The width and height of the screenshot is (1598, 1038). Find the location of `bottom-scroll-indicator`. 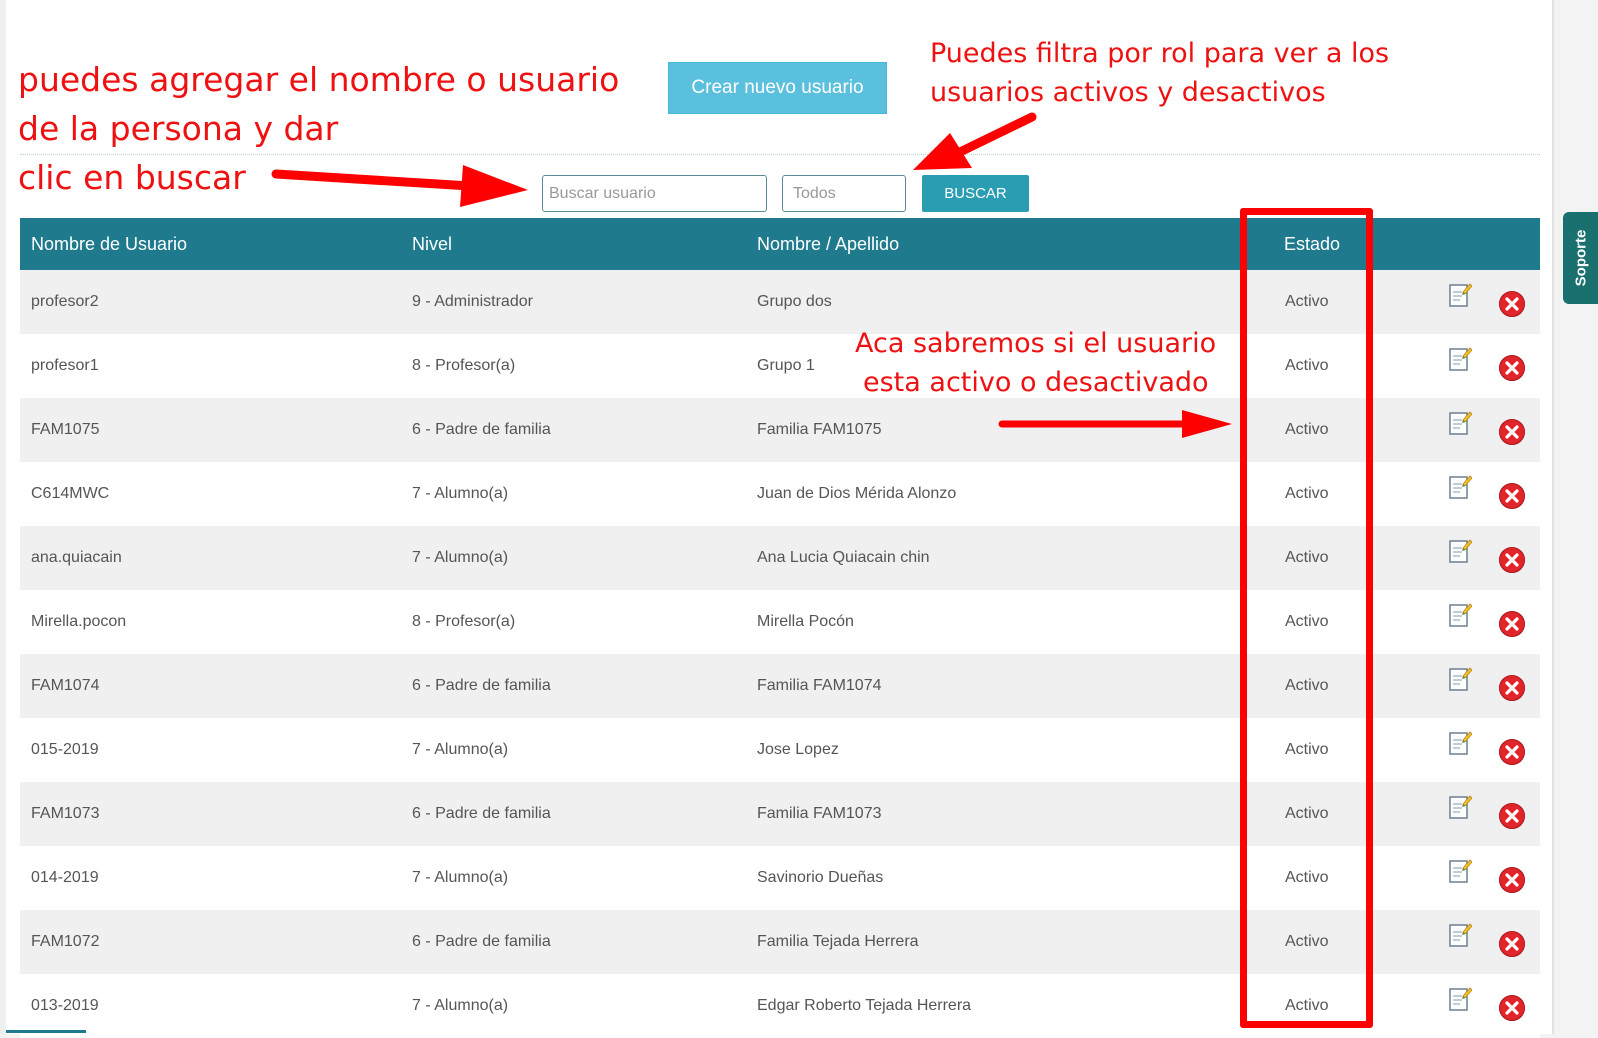

bottom-scroll-indicator is located at coordinates (46, 1031).